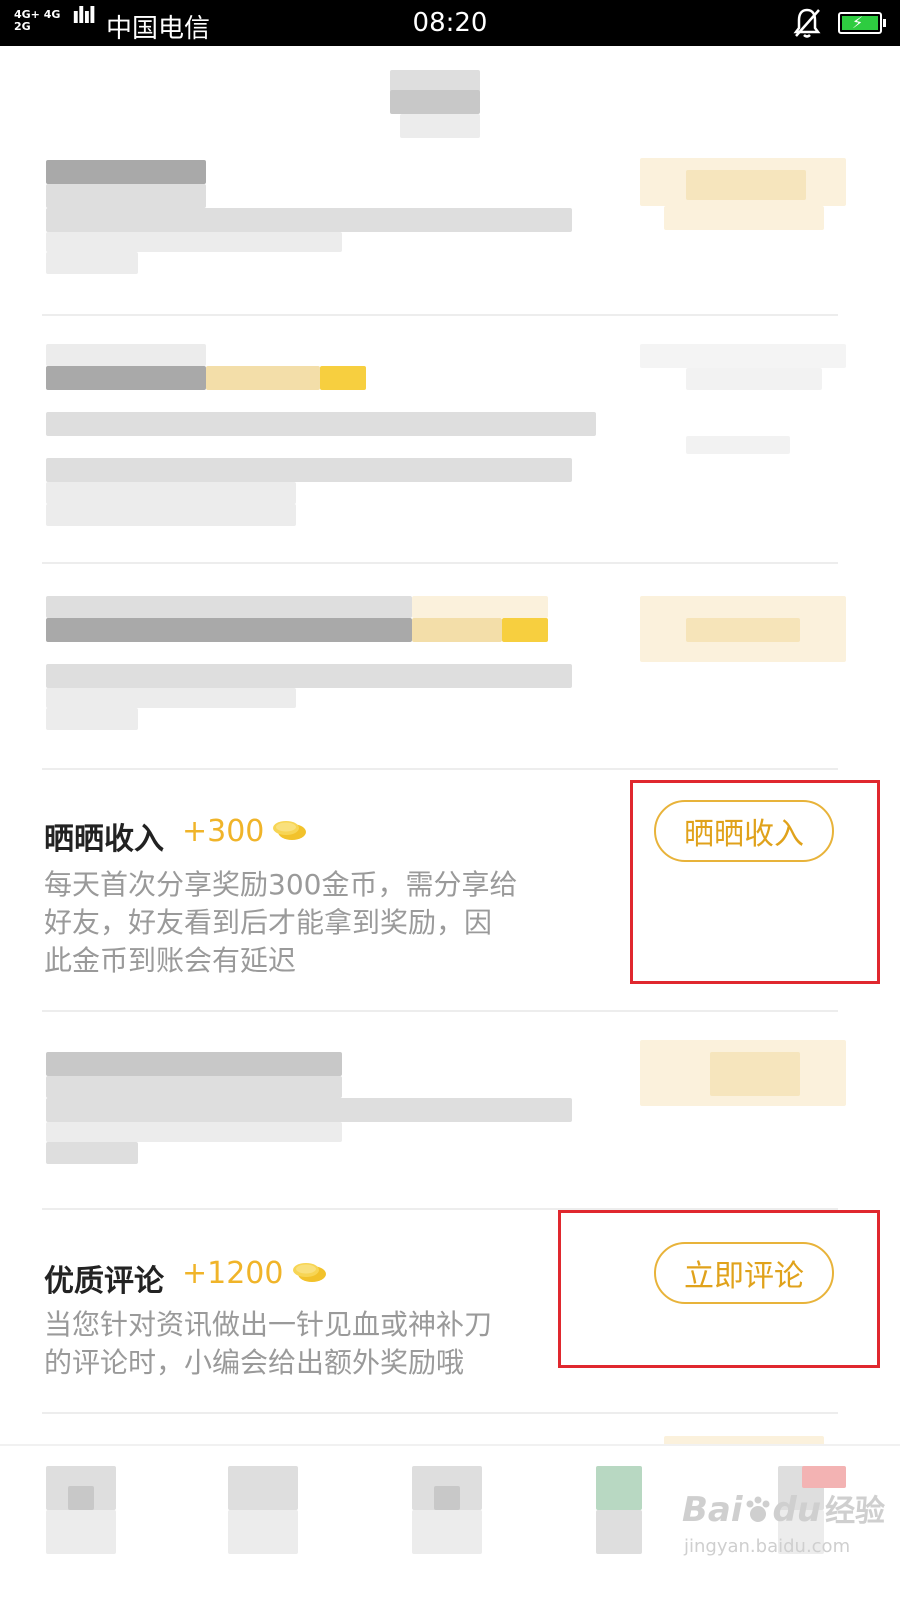 The height and width of the screenshot is (1602, 900). I want to click on clock: 08:20, so click(450, 23).